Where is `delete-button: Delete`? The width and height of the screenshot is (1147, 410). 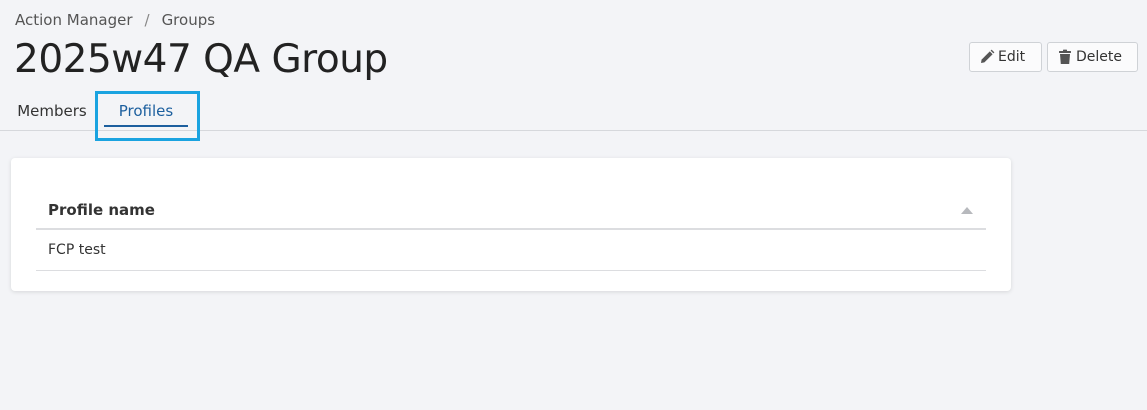
delete-button: Delete is located at coordinates (1092, 57).